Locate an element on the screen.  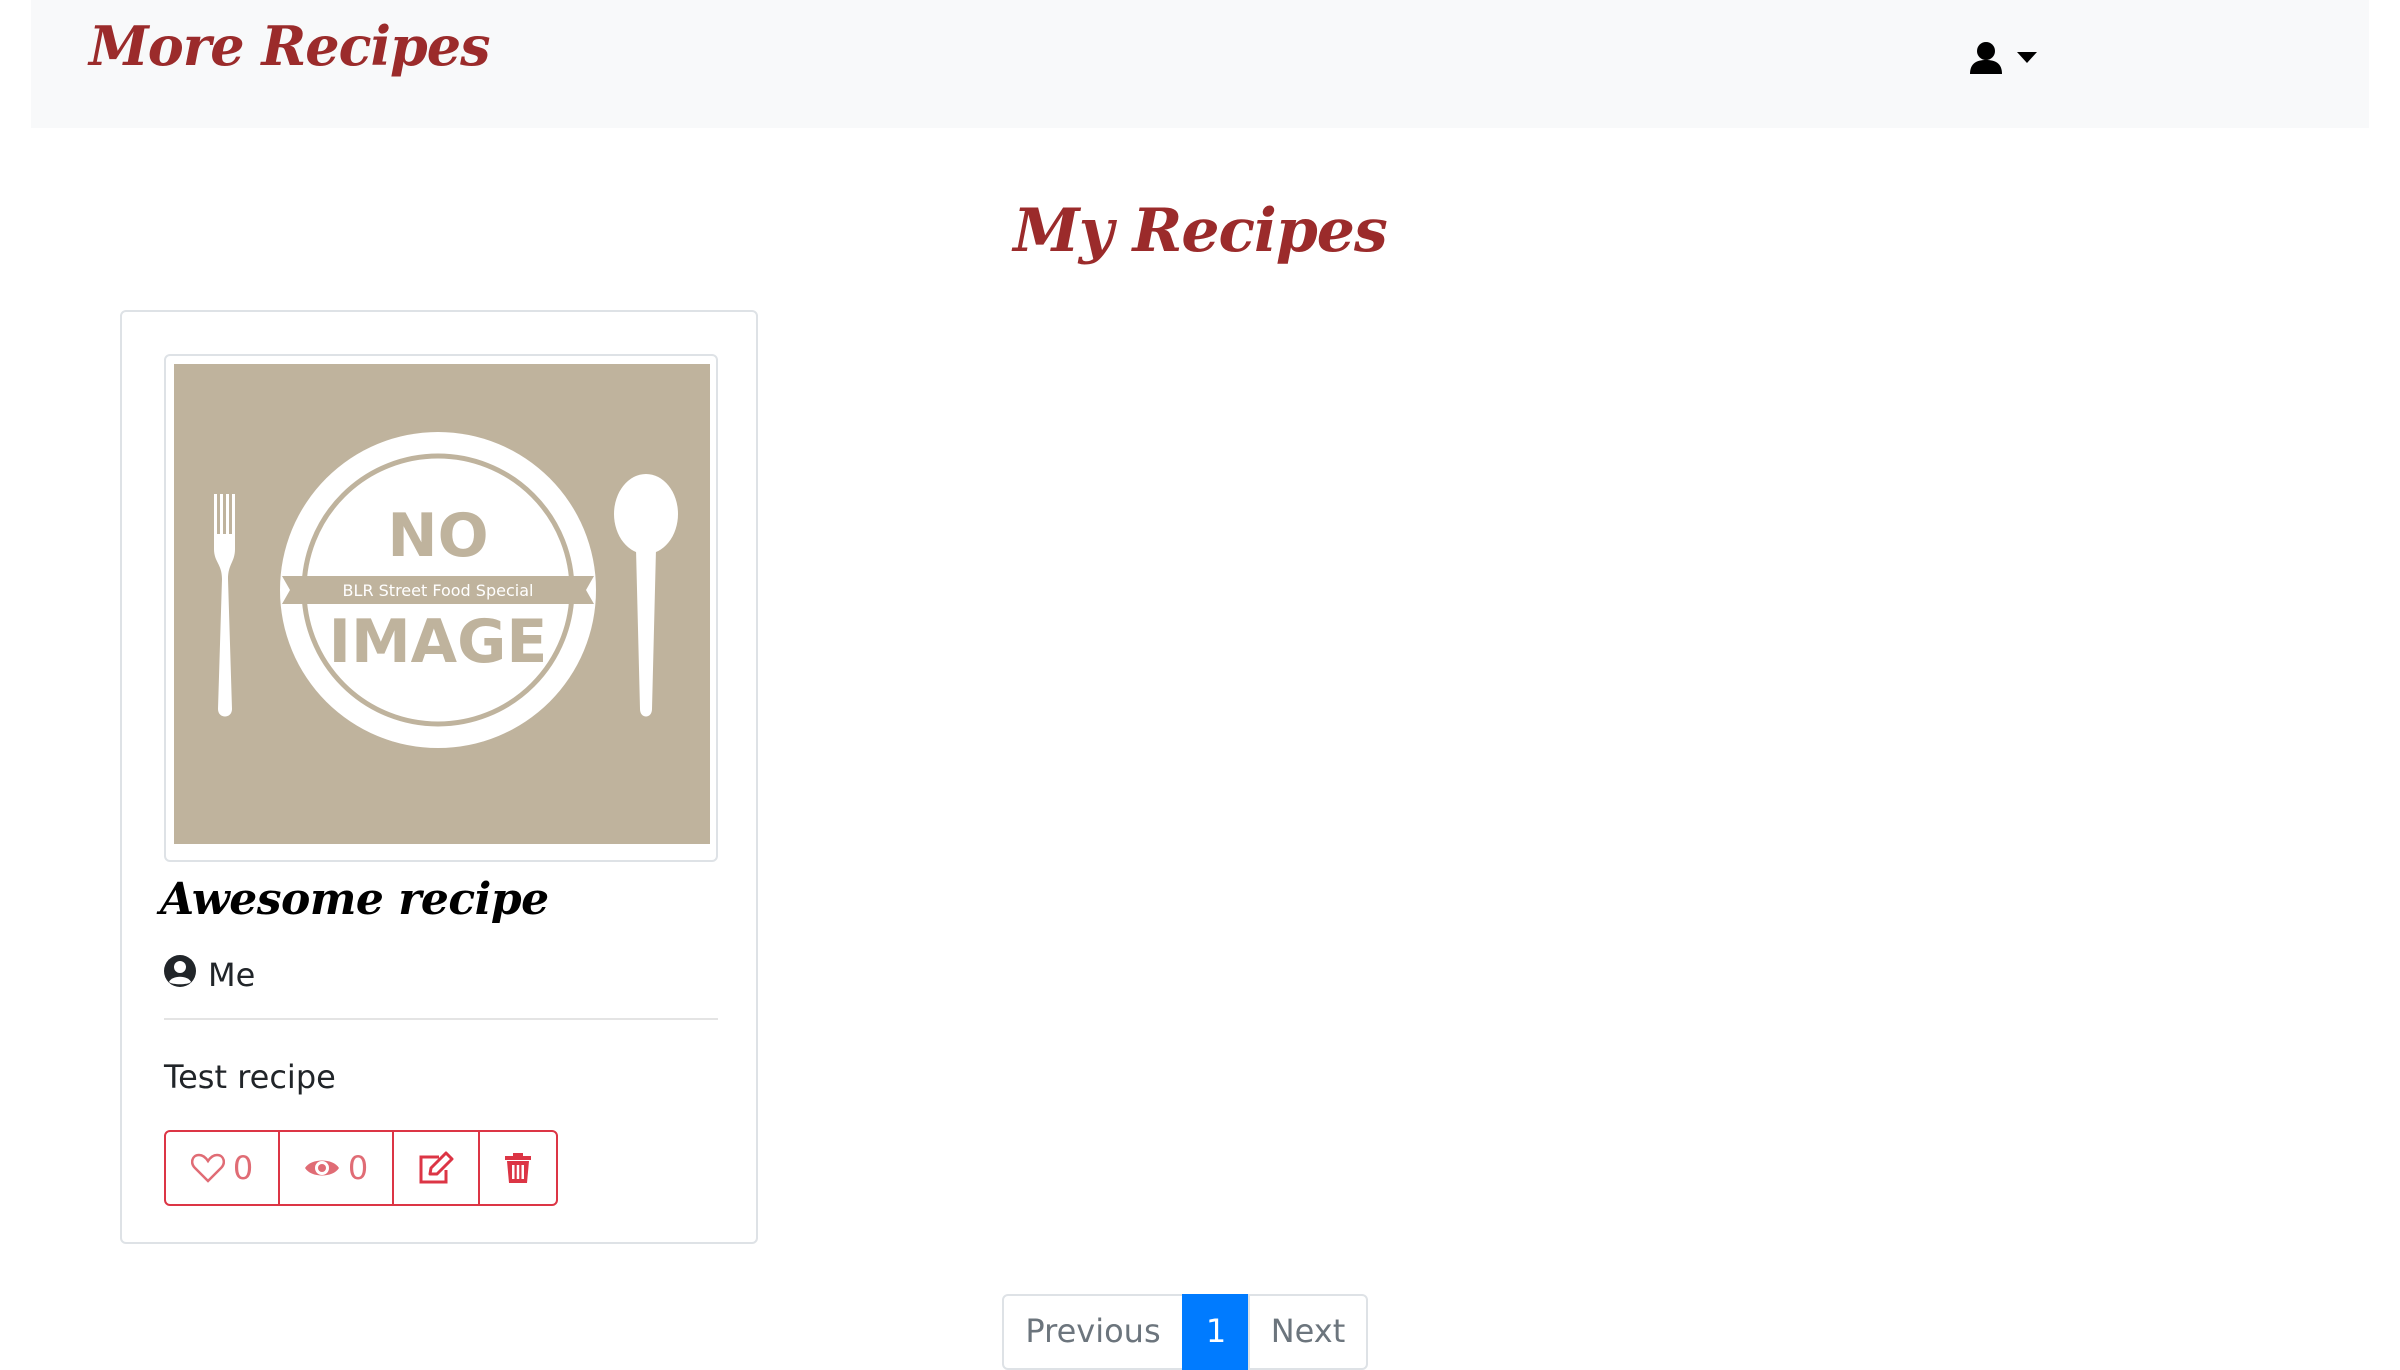
recipe-author: Me is located at coordinates (209, 975).